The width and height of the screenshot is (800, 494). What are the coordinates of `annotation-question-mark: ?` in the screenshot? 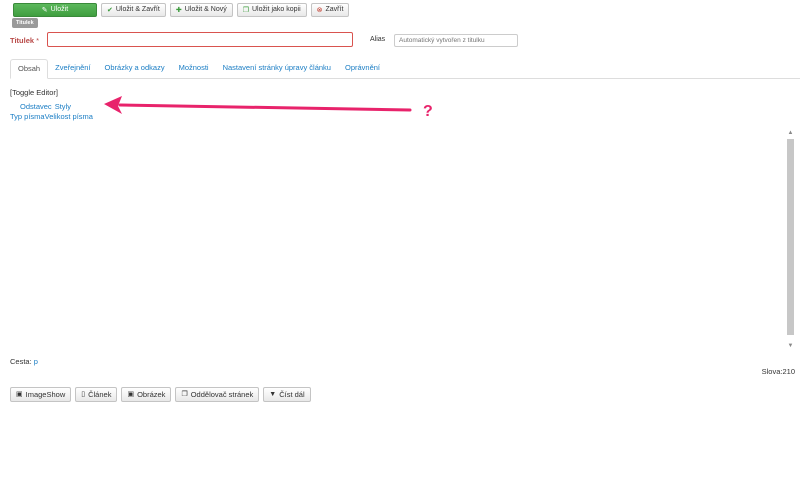 It's located at (428, 111).